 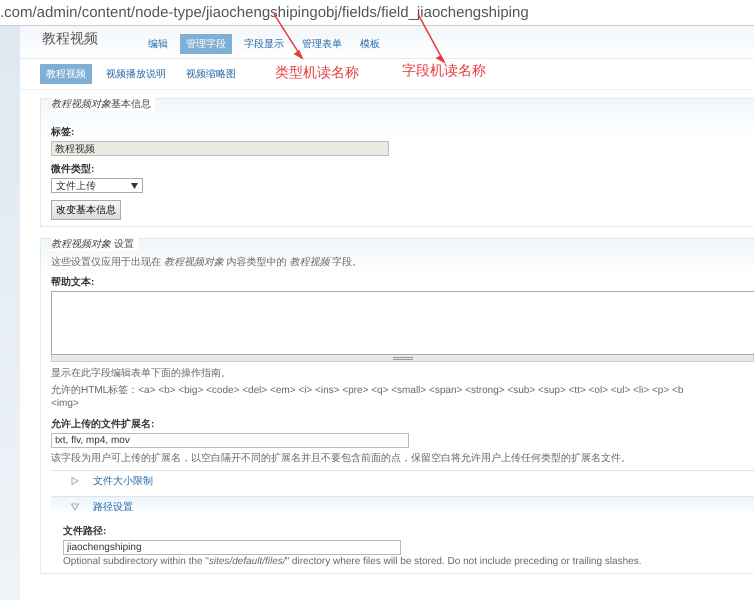 What do you see at coordinates (102, 424) in the screenshot?
I see `field-label: 允许上传的文件扩展名:` at bounding box center [102, 424].